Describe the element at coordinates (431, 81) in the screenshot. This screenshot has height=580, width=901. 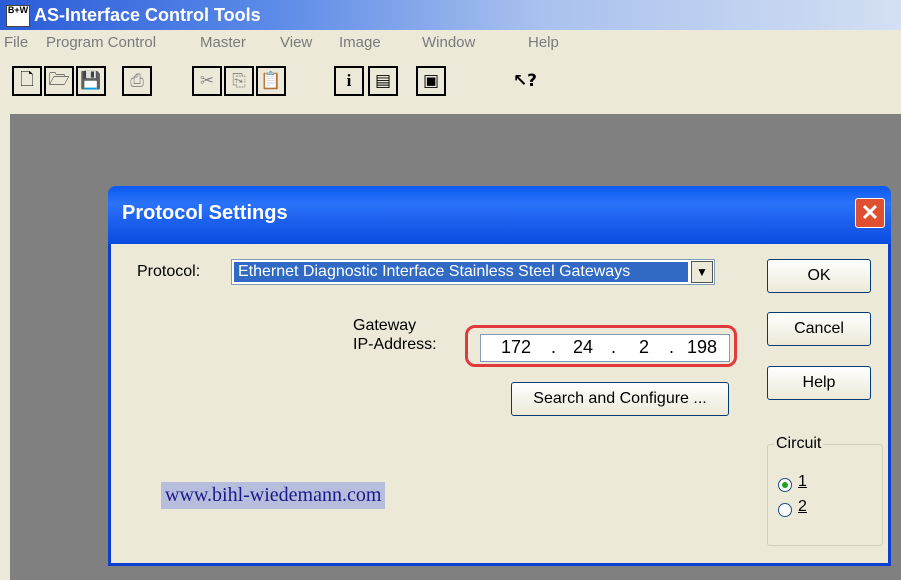
I see `window-icon: ▣` at that location.